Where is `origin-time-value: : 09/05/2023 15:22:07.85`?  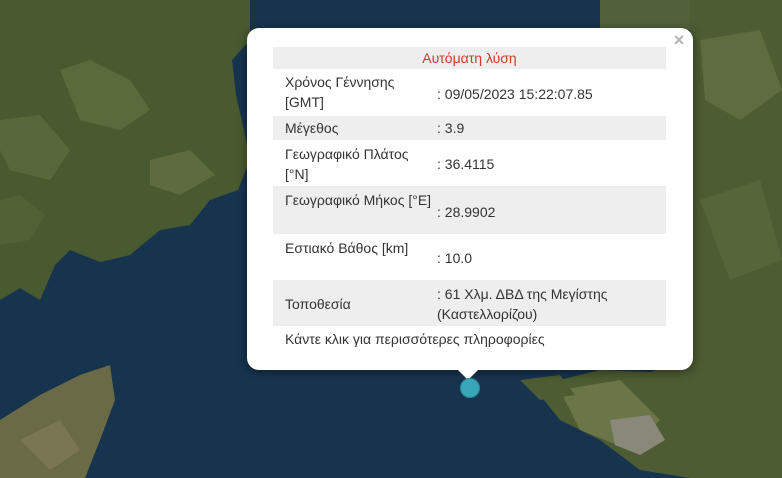
origin-time-value: : 09/05/2023 15:22:07.85 is located at coordinates (515, 94).